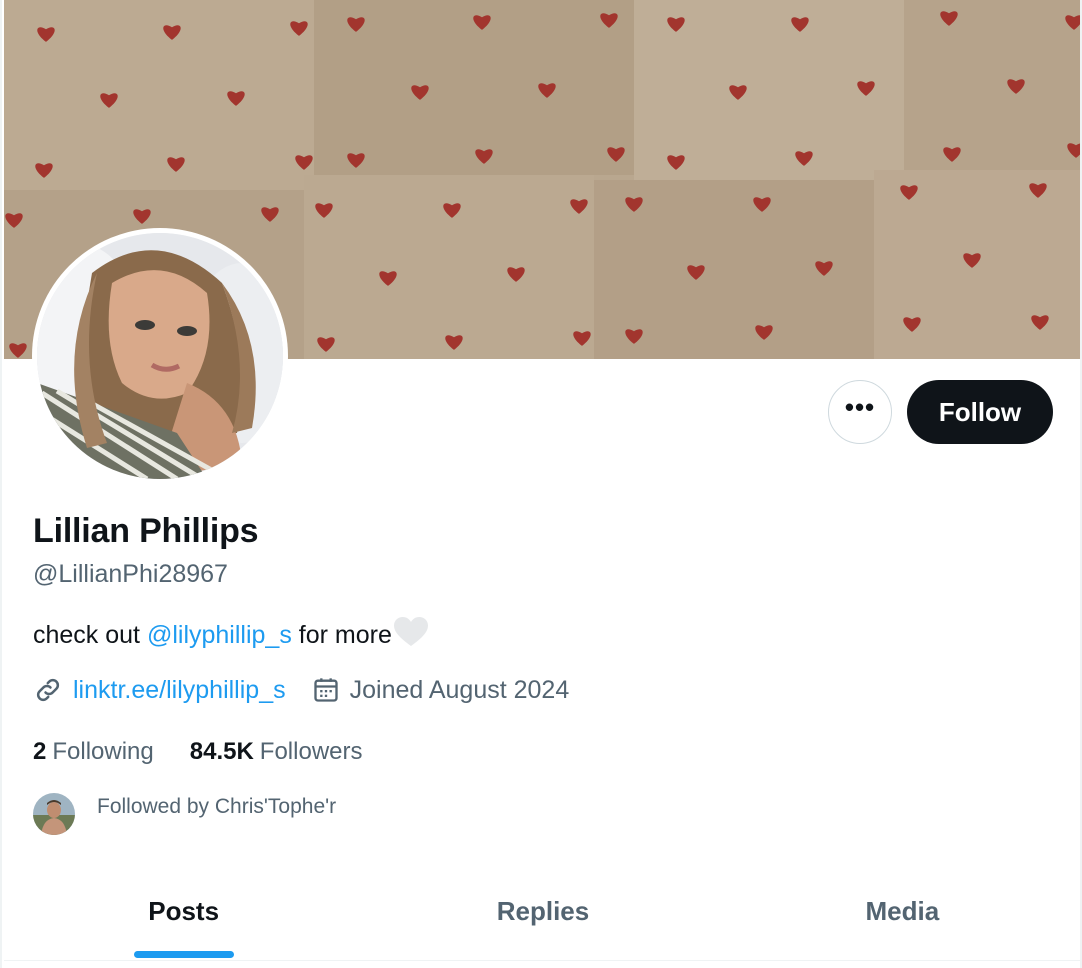 Image resolution: width=1082 pixels, height=968 pixels. Describe the element at coordinates (179, 690) in the screenshot. I see `website-link: linktr.ee/lilyphillip_s` at that location.